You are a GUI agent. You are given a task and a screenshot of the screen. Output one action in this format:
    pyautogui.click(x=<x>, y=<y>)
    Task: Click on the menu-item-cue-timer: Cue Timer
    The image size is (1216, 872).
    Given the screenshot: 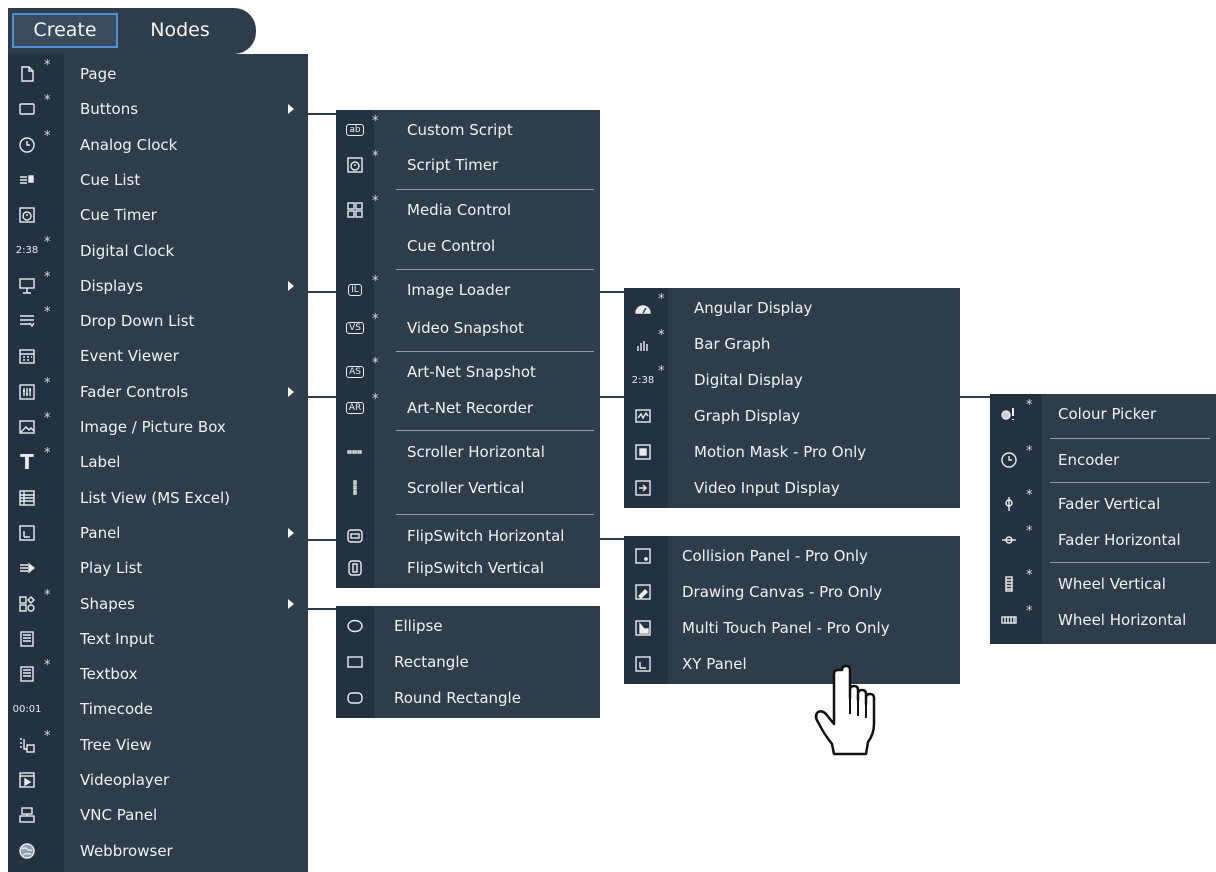 What is the action you would take?
    pyautogui.click(x=158, y=215)
    